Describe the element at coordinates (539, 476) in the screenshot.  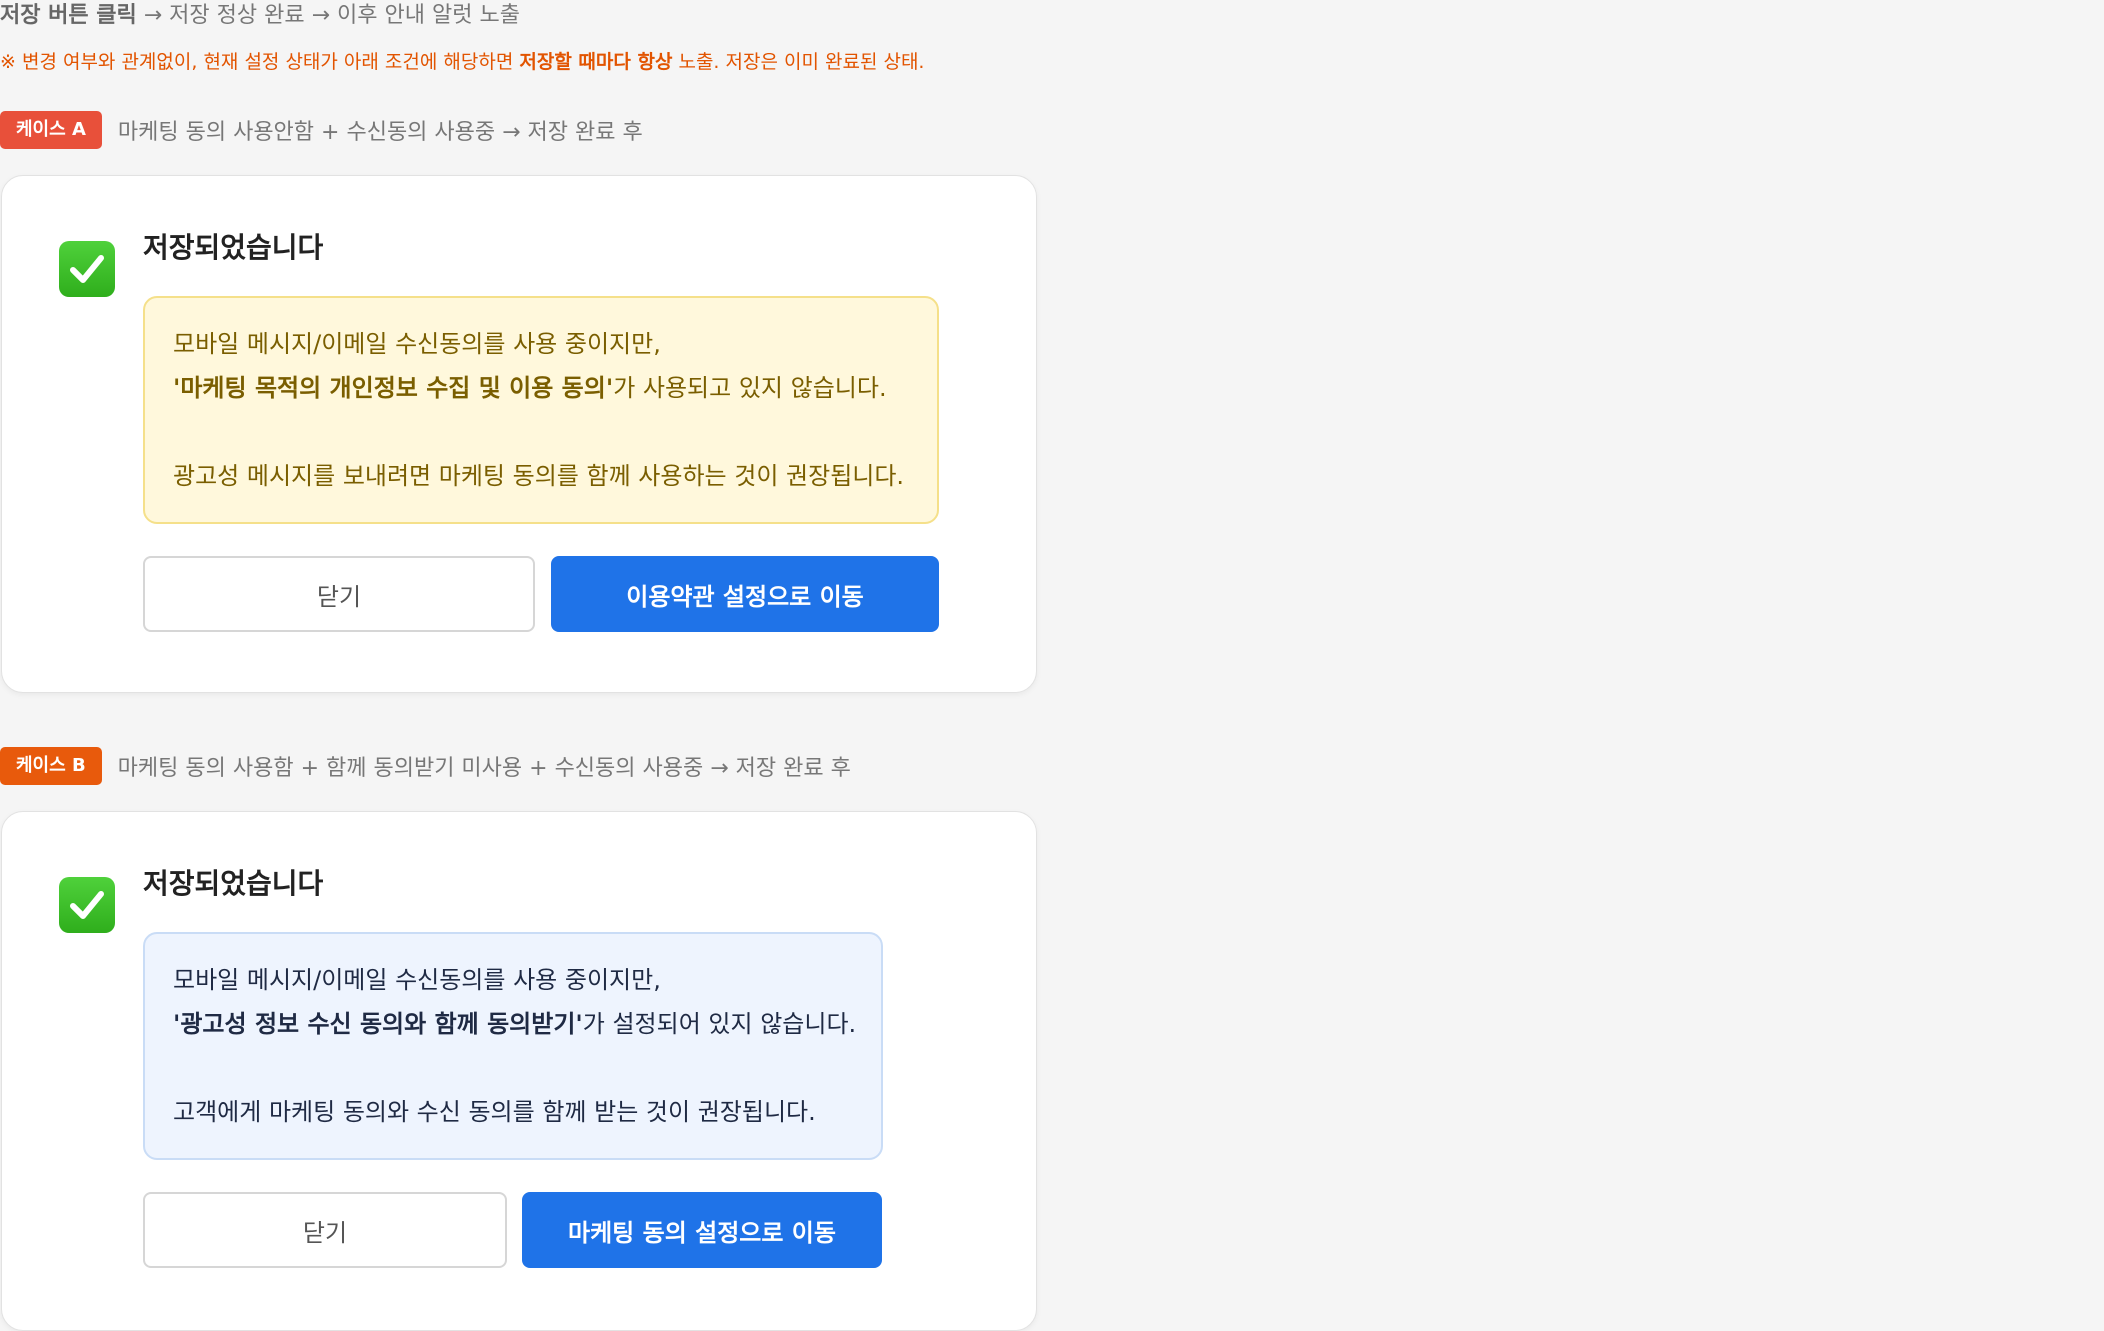
I see `message-line-3: 광고성 메시지를 보내려면 마케팅 동의를 함께 사용하는 것이 권장됩니다.` at that location.